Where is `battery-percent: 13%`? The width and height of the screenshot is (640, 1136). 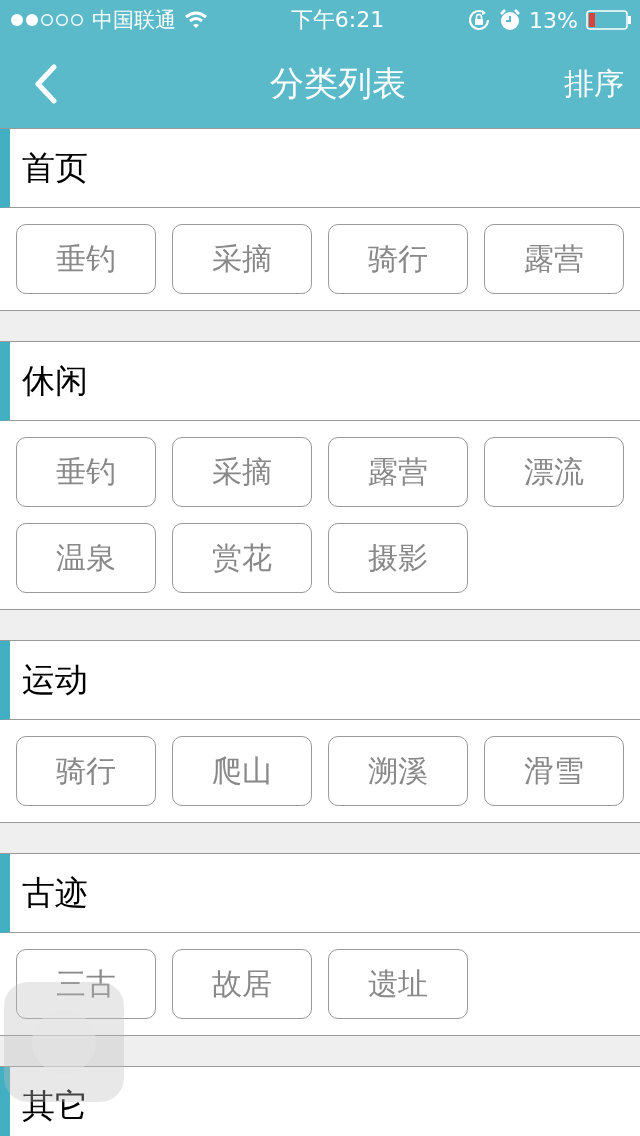 battery-percent: 13% is located at coordinates (553, 20).